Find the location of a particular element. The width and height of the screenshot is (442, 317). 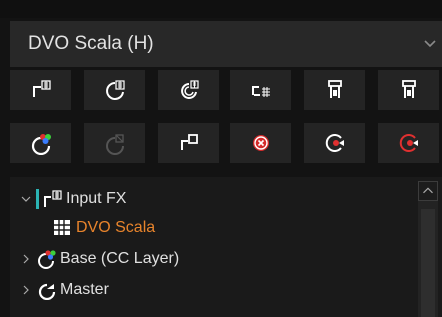

parallel-node-button is located at coordinates (188, 90).